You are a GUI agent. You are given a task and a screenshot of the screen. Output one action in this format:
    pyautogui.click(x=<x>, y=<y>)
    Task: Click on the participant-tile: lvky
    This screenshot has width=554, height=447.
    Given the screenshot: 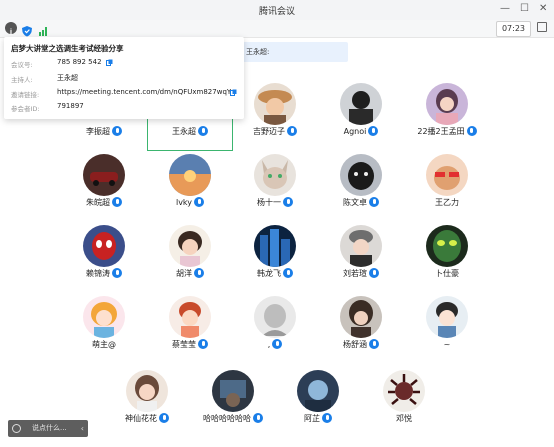 What is the action you would take?
    pyautogui.click(x=190, y=187)
    